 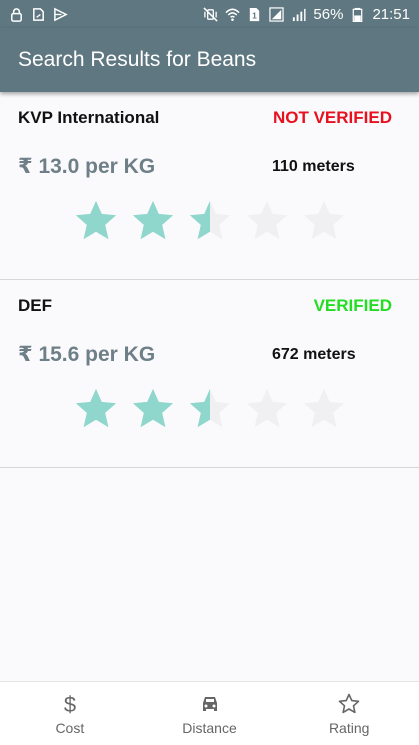 I want to click on nav-label-distance: Distance, so click(x=209, y=727).